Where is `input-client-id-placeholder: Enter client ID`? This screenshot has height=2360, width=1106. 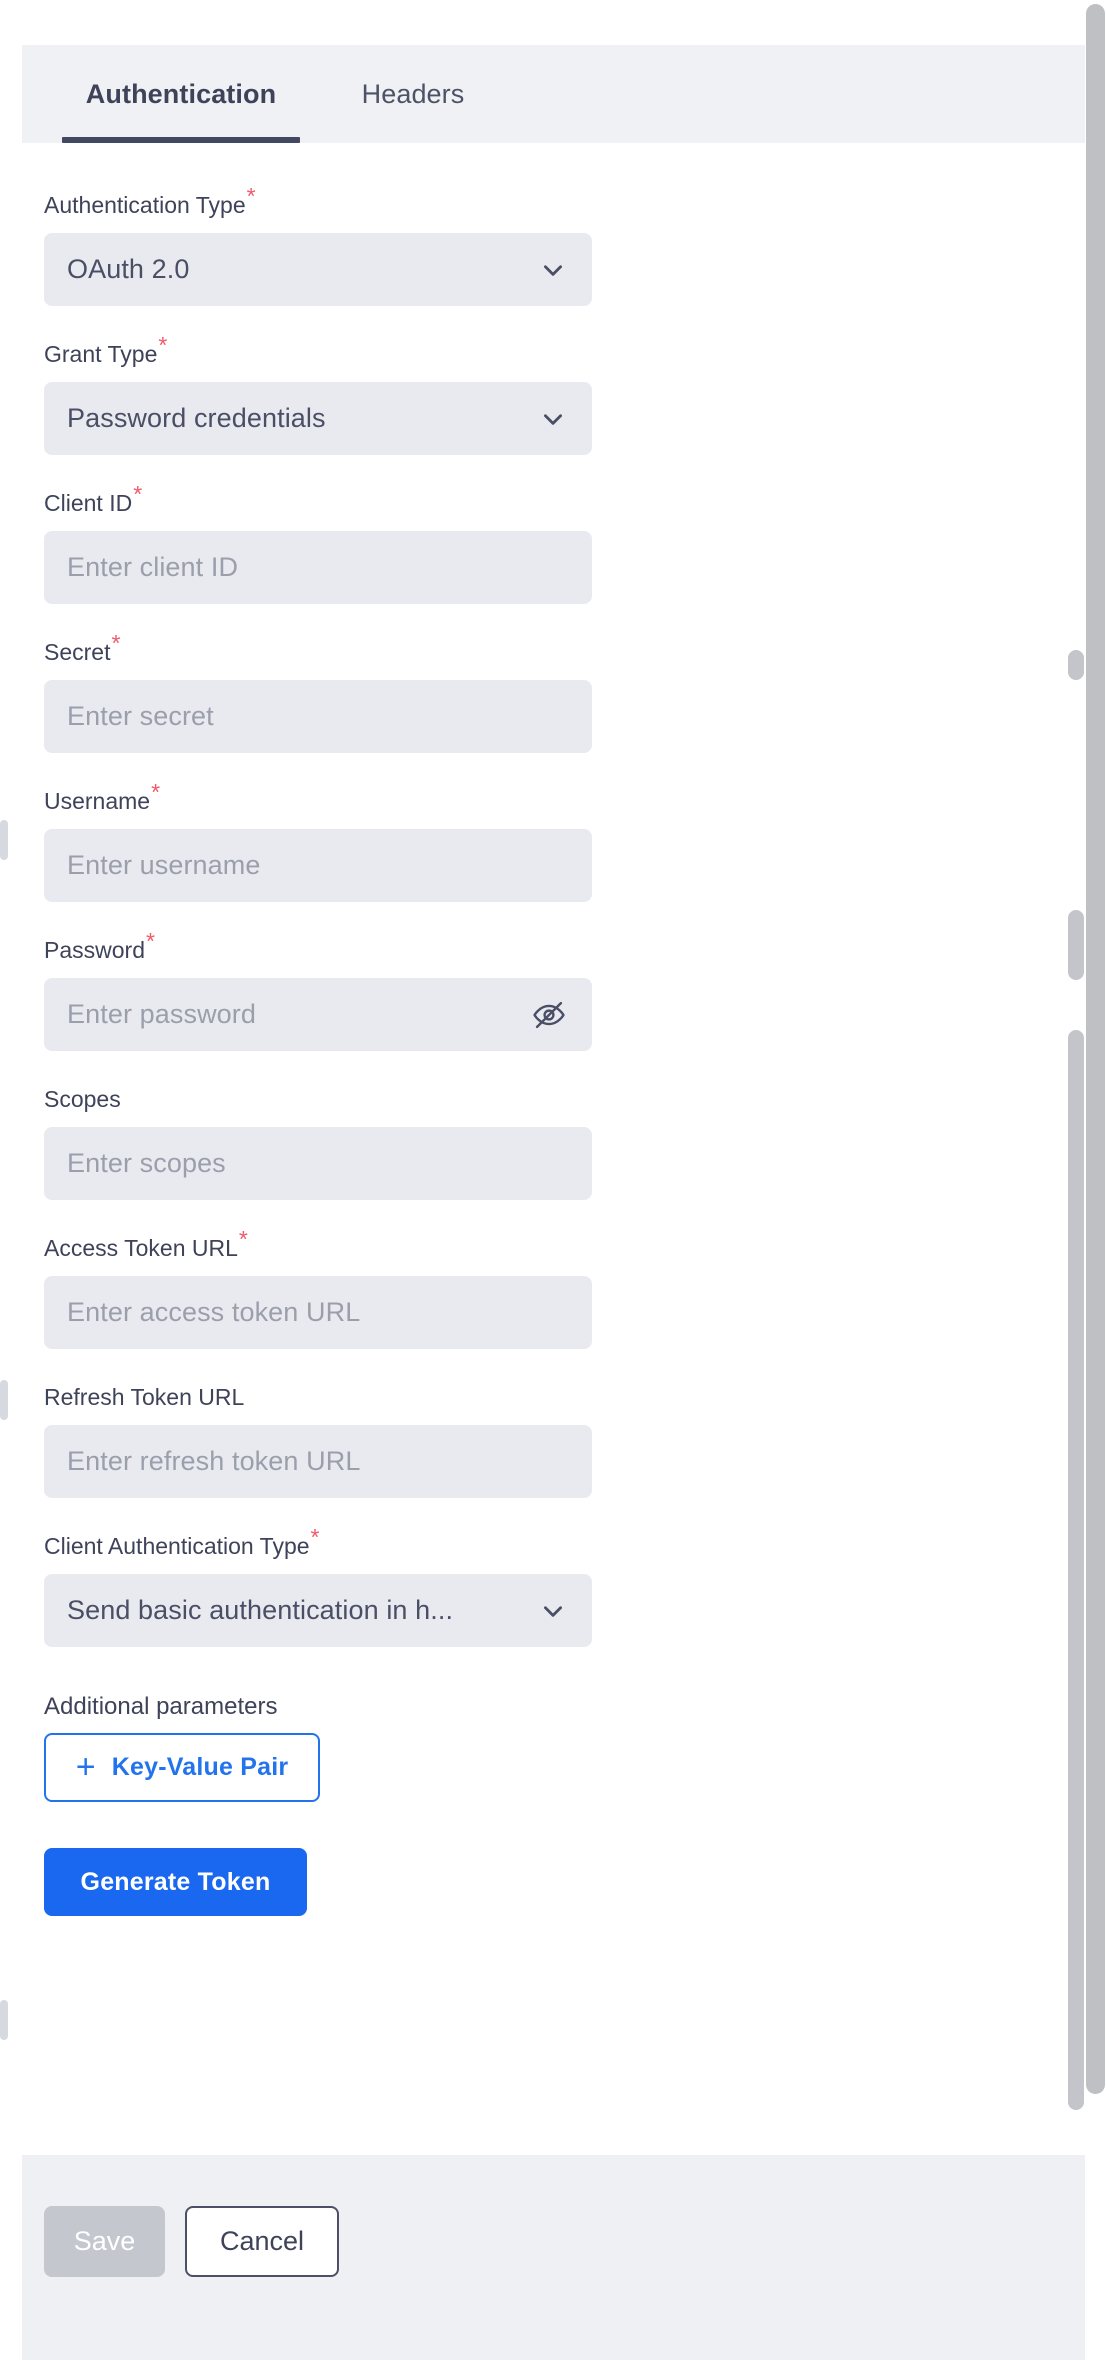
input-client-id-placeholder: Enter client ID is located at coordinates (153, 567).